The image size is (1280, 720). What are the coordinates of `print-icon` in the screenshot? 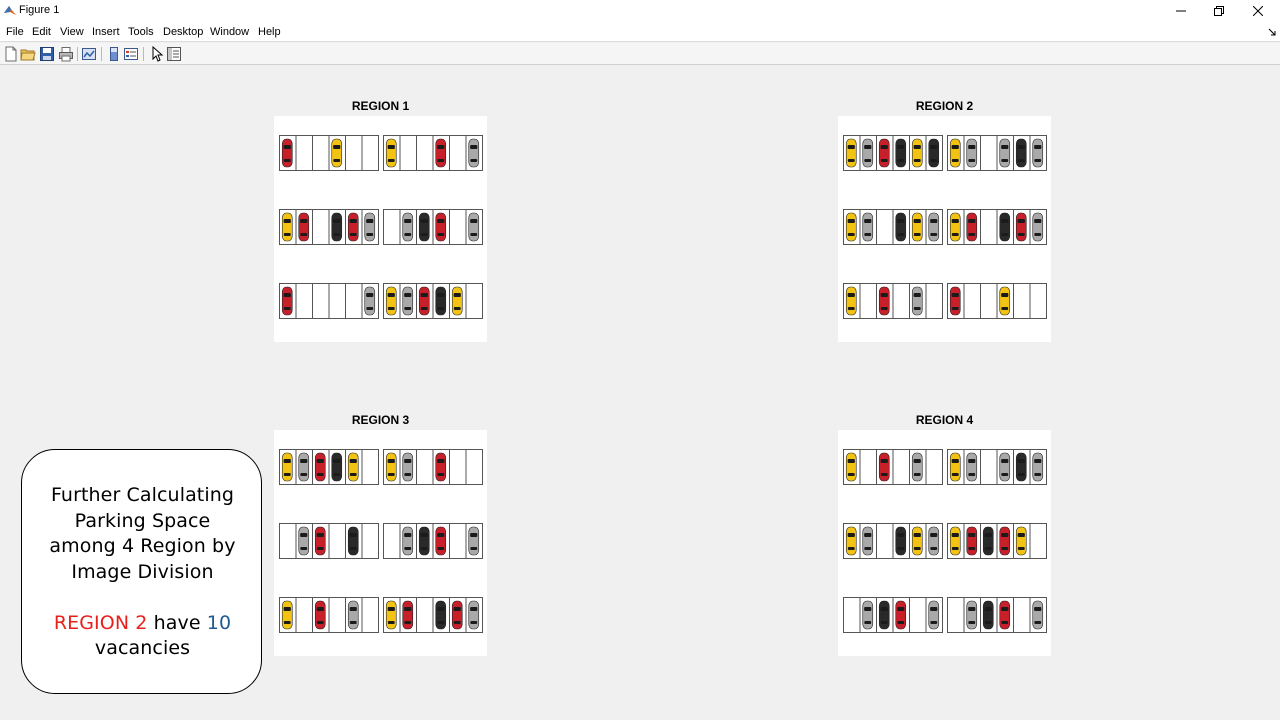 It's located at (66, 54).